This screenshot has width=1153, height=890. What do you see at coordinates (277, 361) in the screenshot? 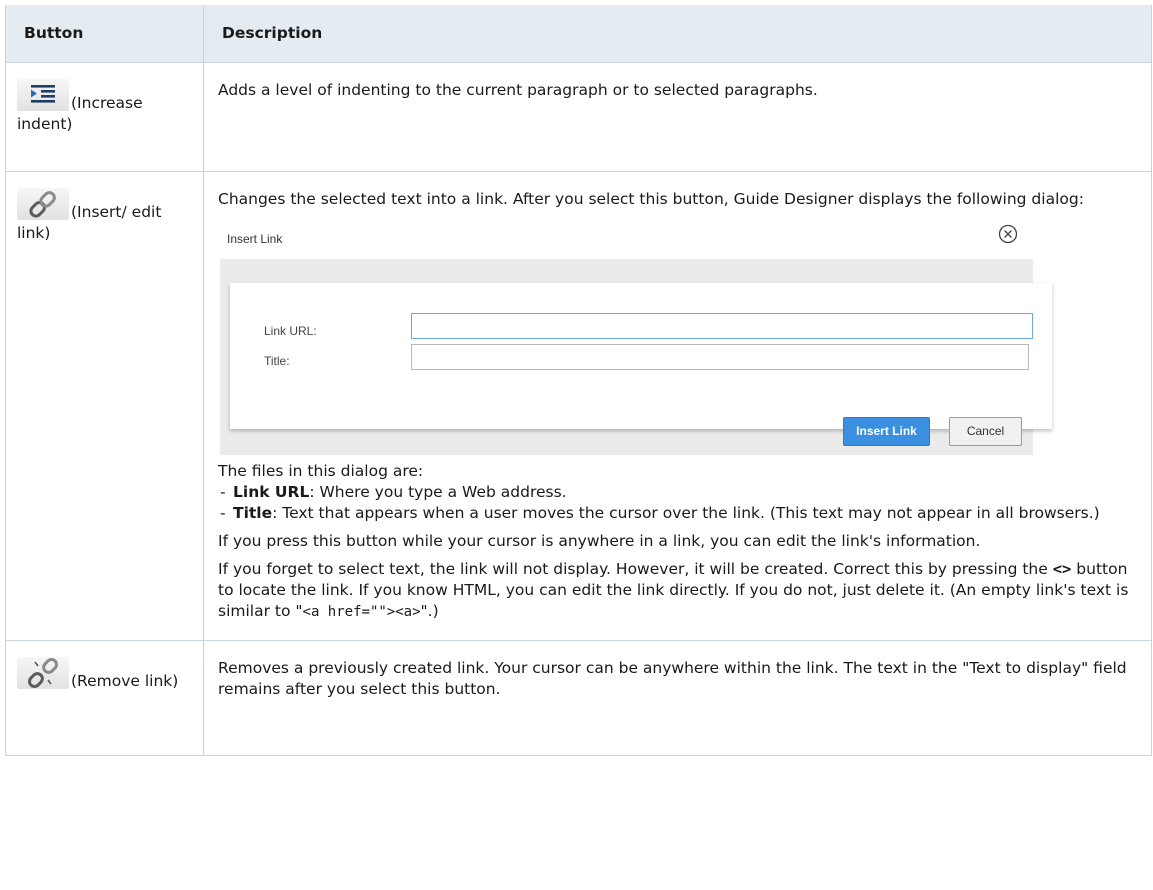
I see `title-label: Title:` at bounding box center [277, 361].